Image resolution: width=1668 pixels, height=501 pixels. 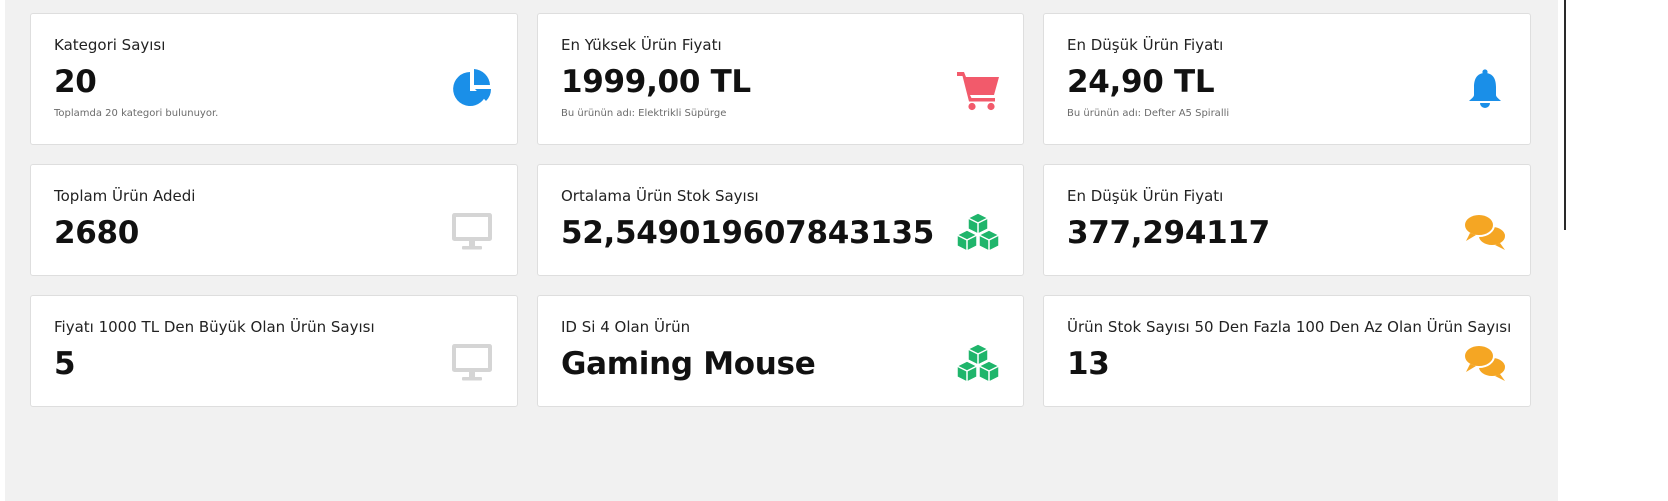 I want to click on card-value: 24,90 TL, so click(x=1141, y=82).